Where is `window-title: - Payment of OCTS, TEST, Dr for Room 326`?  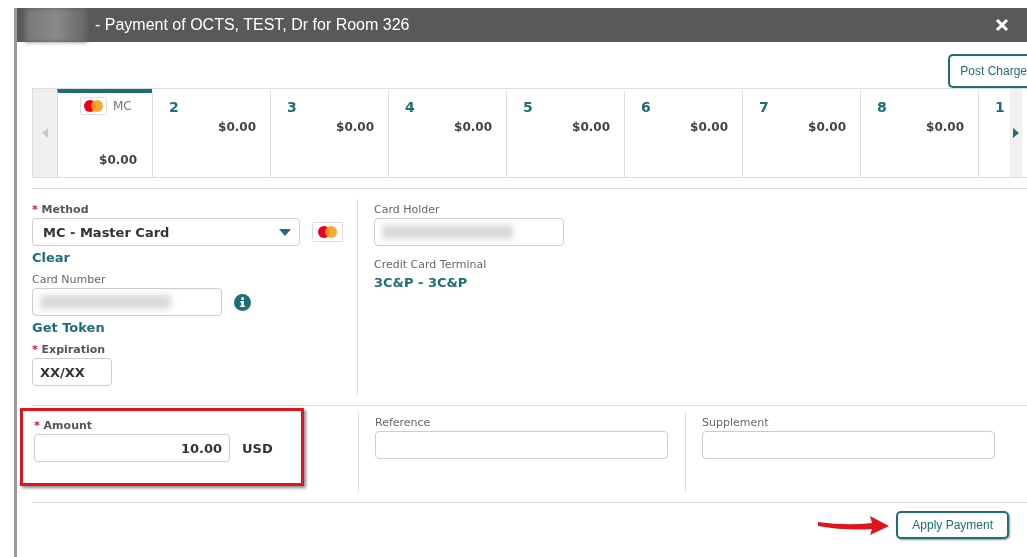 window-title: - Payment of OCTS, TEST, Dr for Room 326 is located at coordinates (252, 25).